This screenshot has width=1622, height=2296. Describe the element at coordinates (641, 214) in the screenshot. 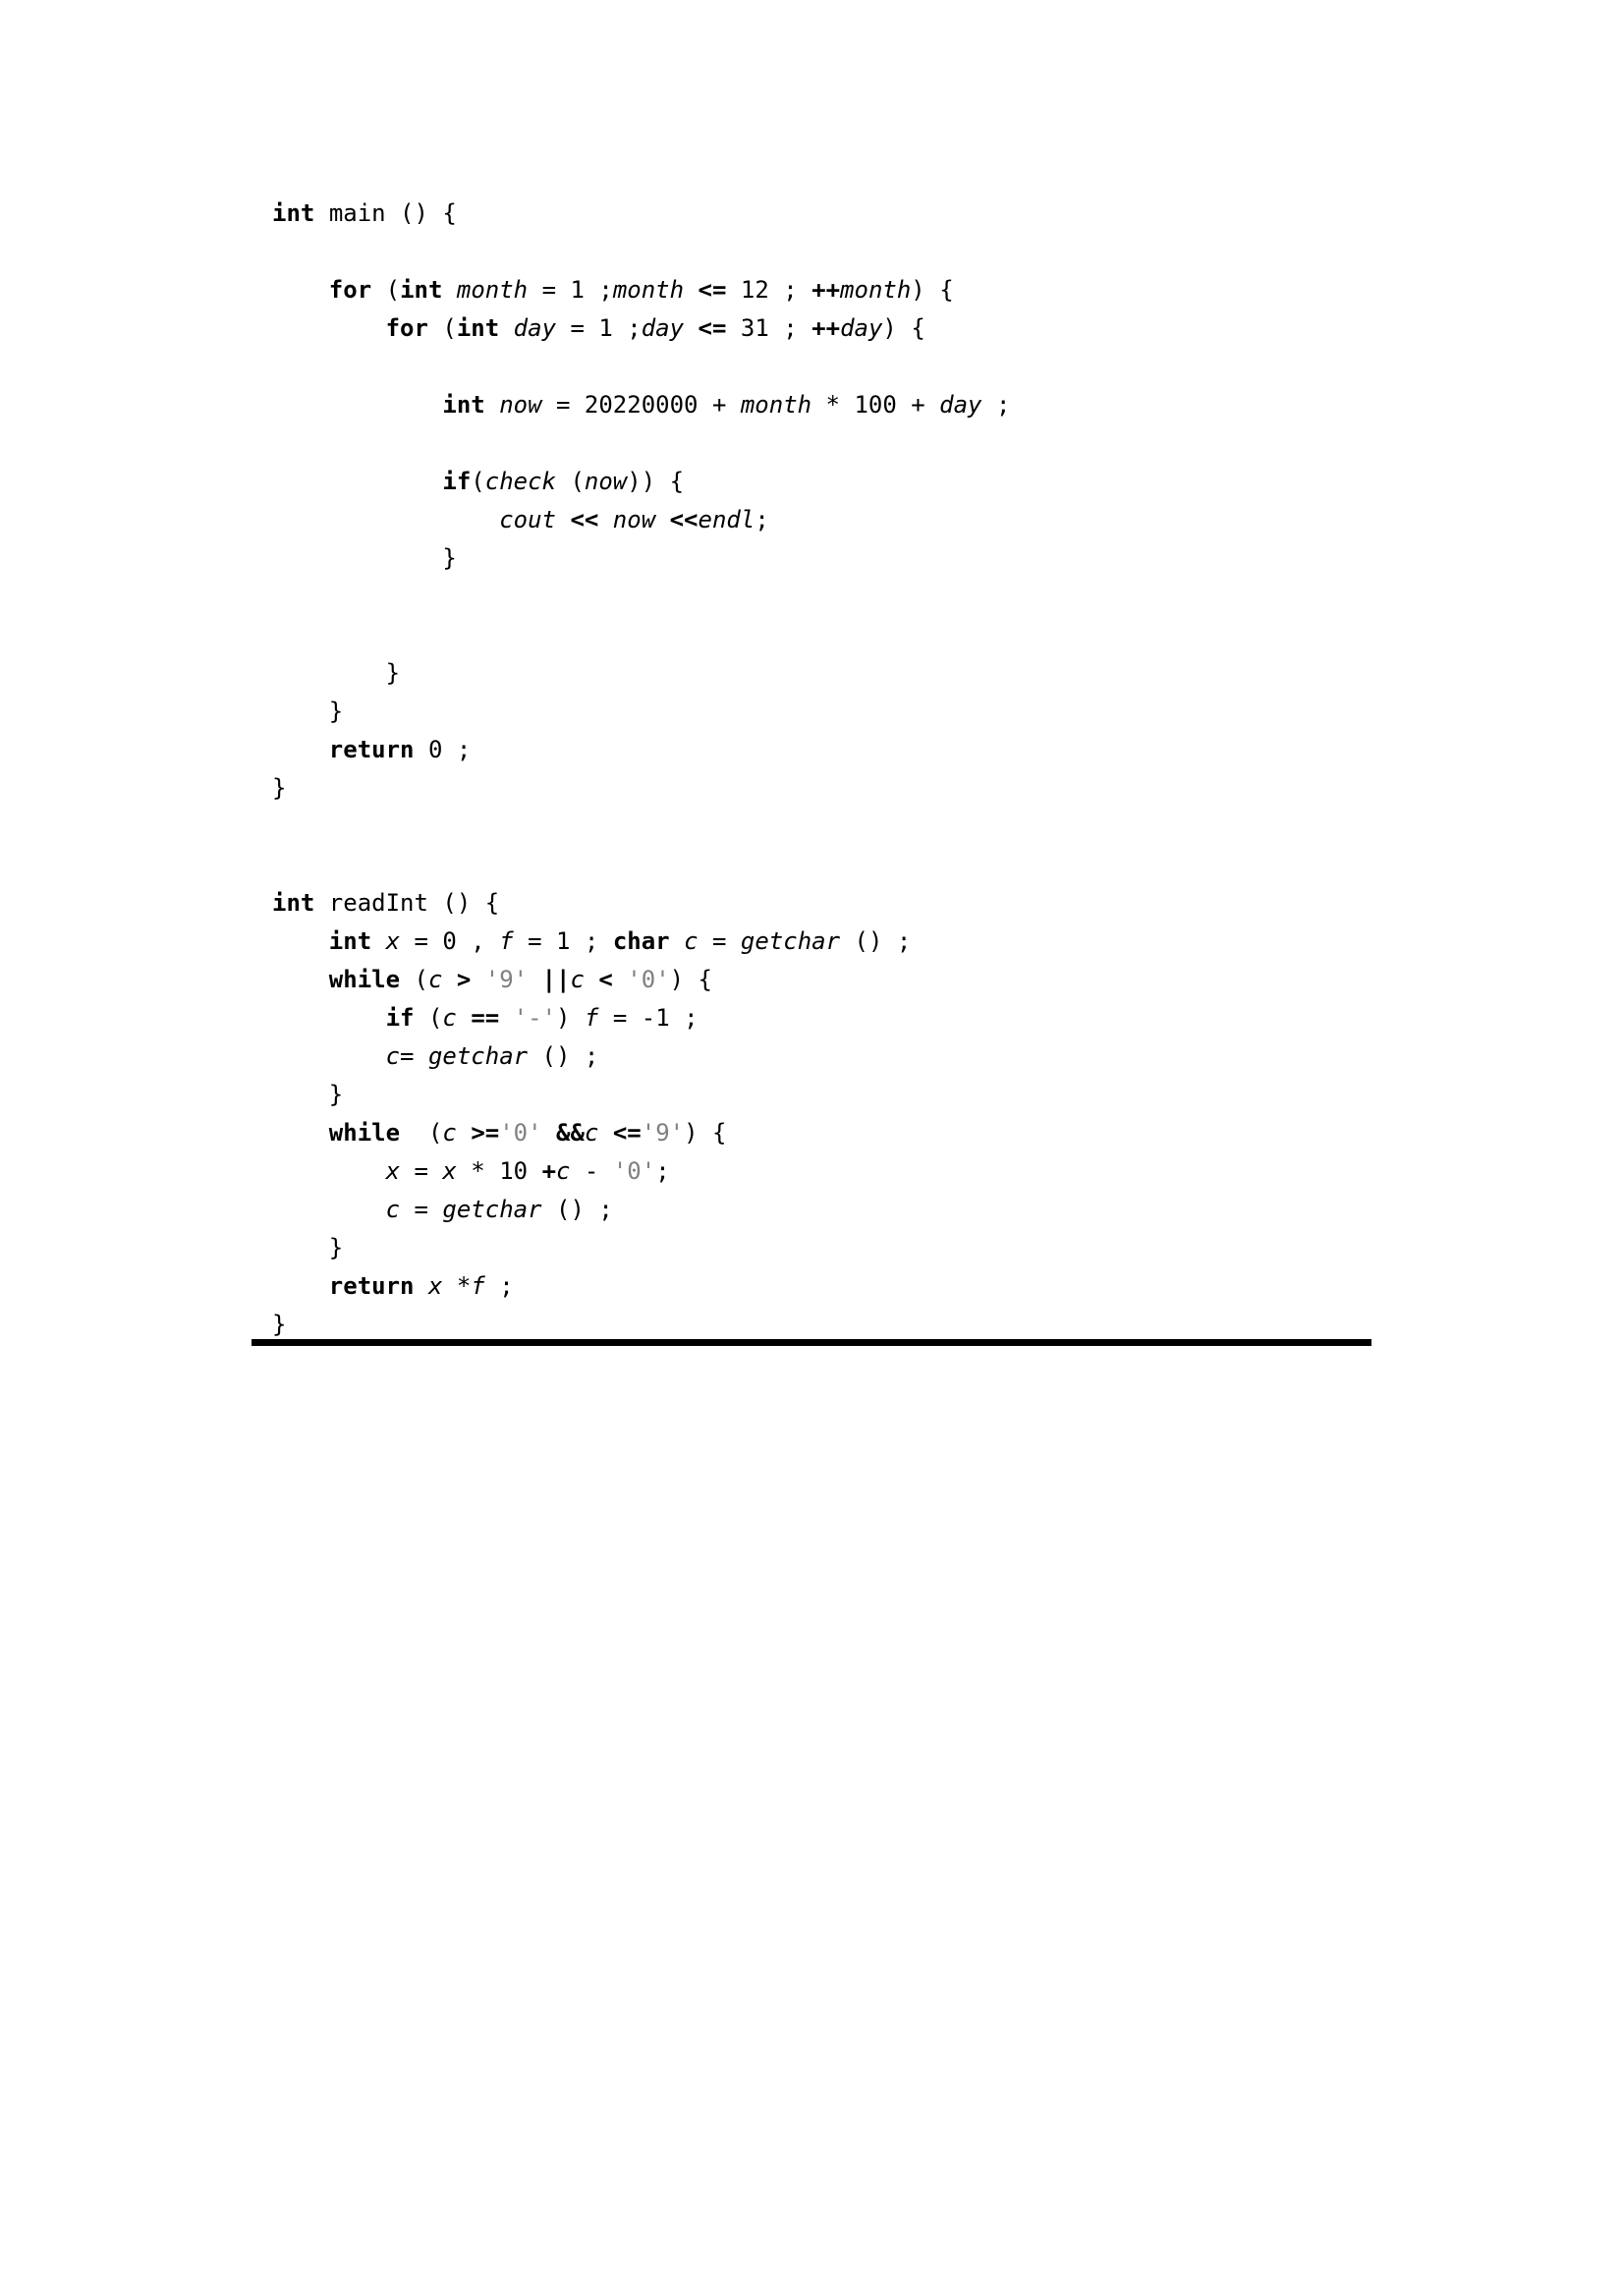

I see `code-line: int main () {` at that location.